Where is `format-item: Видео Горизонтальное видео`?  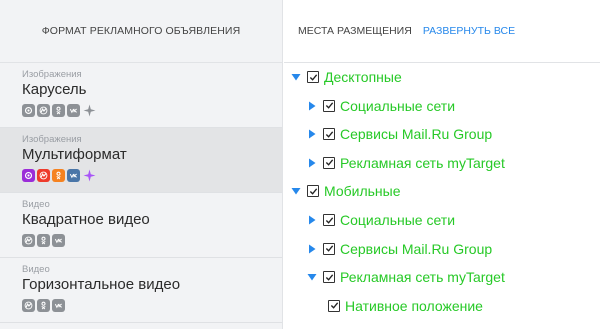
format-item: Видео Горизонтальное видео is located at coordinates (141, 290).